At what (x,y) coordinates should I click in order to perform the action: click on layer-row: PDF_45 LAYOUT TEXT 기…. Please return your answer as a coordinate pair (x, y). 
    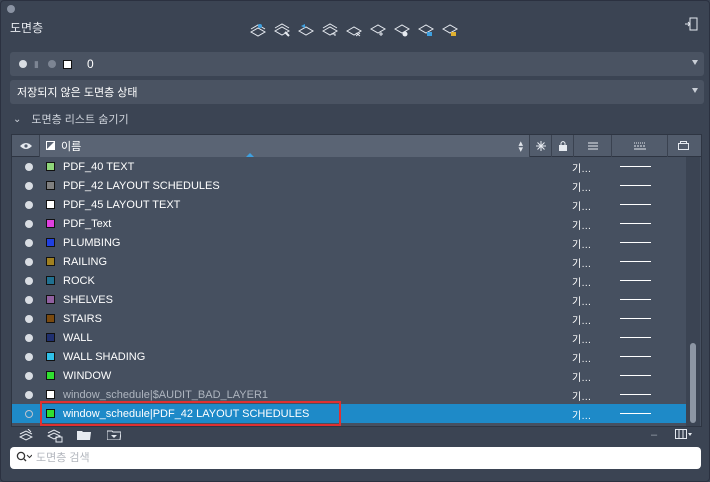
    Looking at the image, I should click on (349, 204).